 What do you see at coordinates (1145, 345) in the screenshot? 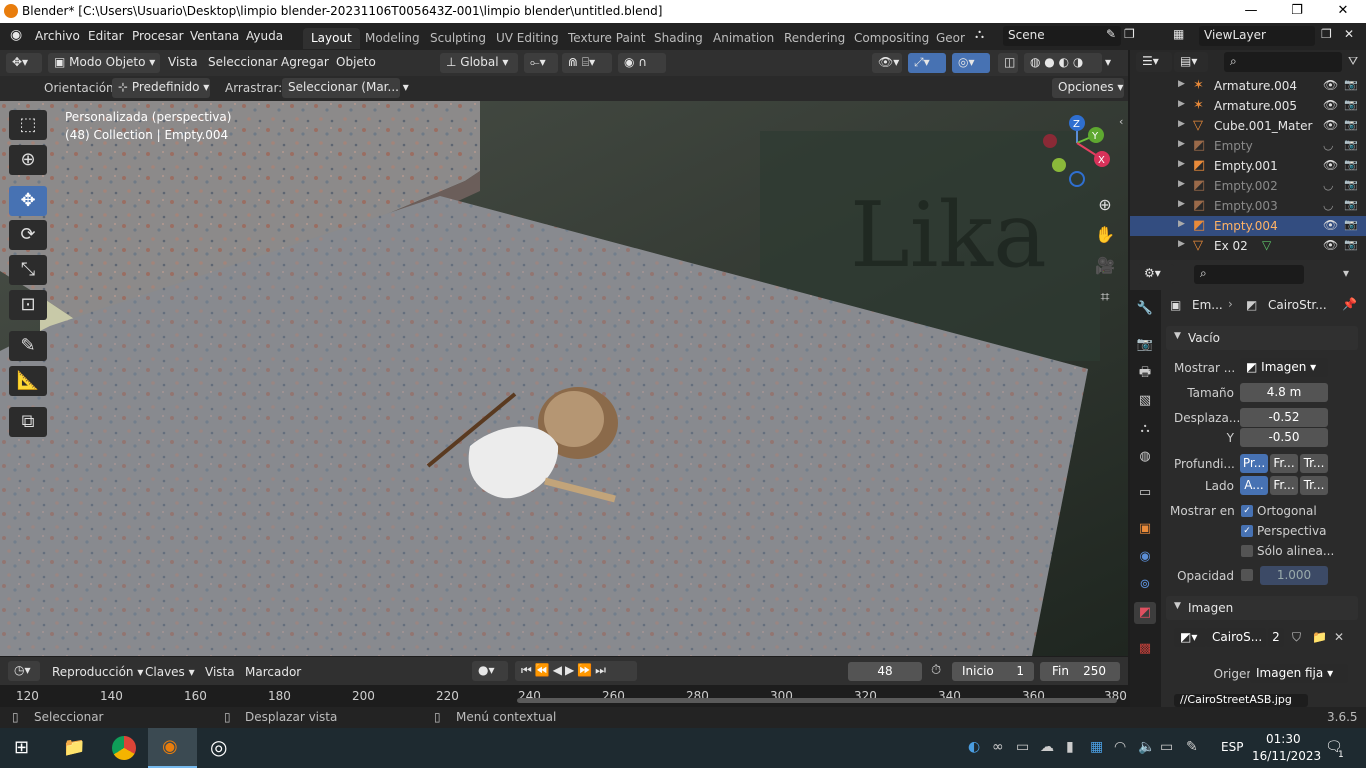
I see `render-tab-icon: 📷` at bounding box center [1145, 345].